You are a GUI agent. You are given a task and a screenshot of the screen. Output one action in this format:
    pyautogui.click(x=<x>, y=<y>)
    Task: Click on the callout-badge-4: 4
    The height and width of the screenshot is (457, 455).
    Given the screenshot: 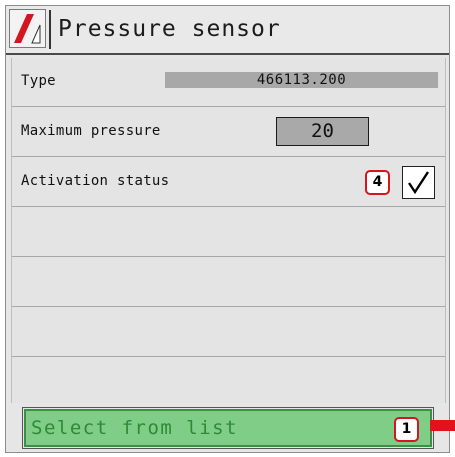 What is the action you would take?
    pyautogui.click(x=377, y=182)
    